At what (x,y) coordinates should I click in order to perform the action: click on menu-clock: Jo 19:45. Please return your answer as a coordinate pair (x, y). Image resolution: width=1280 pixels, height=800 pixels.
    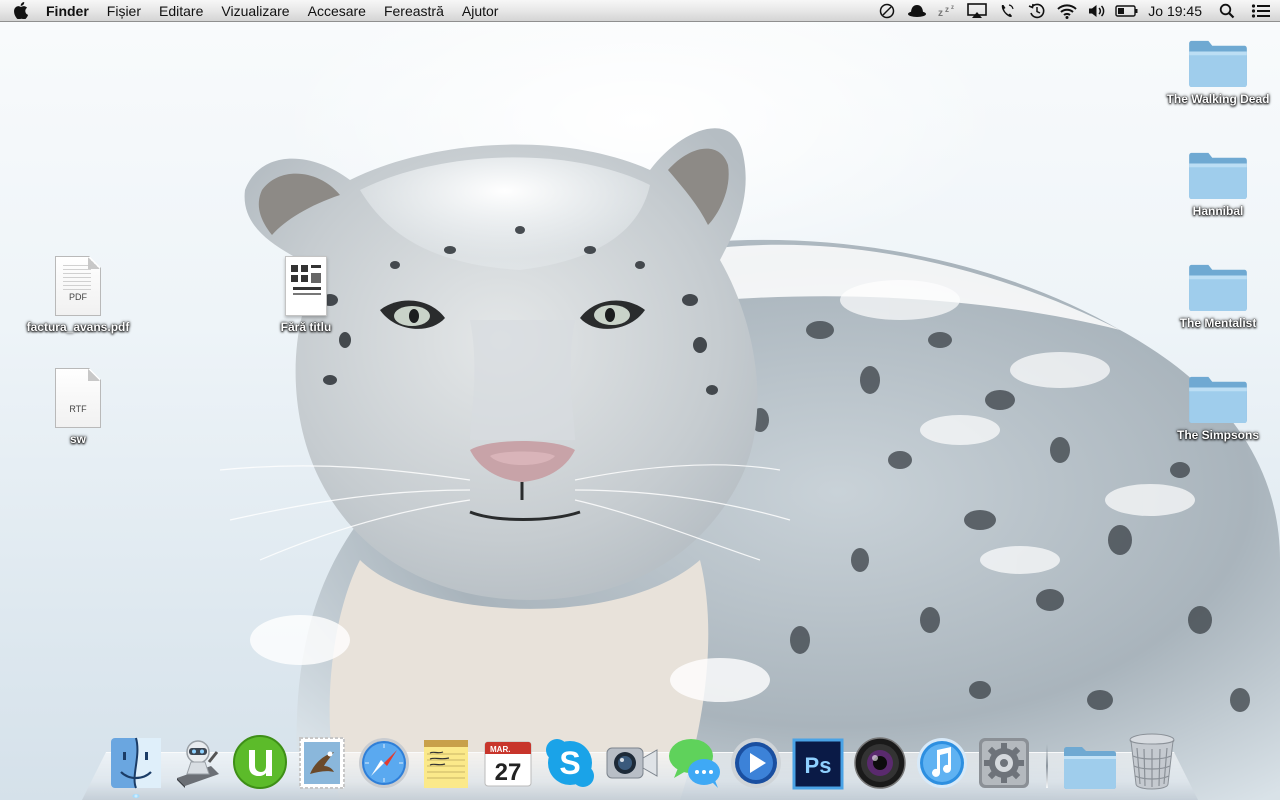
    Looking at the image, I should click on (1177, 11).